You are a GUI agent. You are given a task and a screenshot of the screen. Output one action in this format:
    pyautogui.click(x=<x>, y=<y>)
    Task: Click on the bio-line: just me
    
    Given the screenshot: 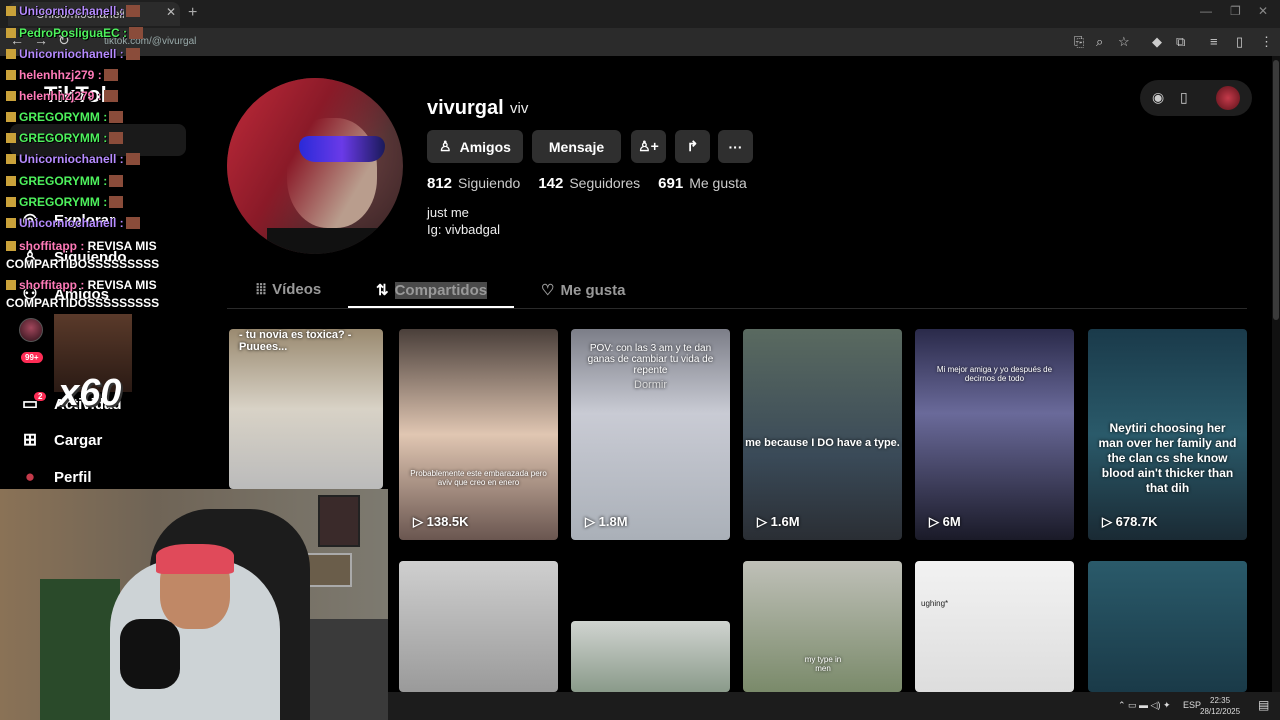 What is the action you would take?
    pyautogui.click(x=448, y=212)
    